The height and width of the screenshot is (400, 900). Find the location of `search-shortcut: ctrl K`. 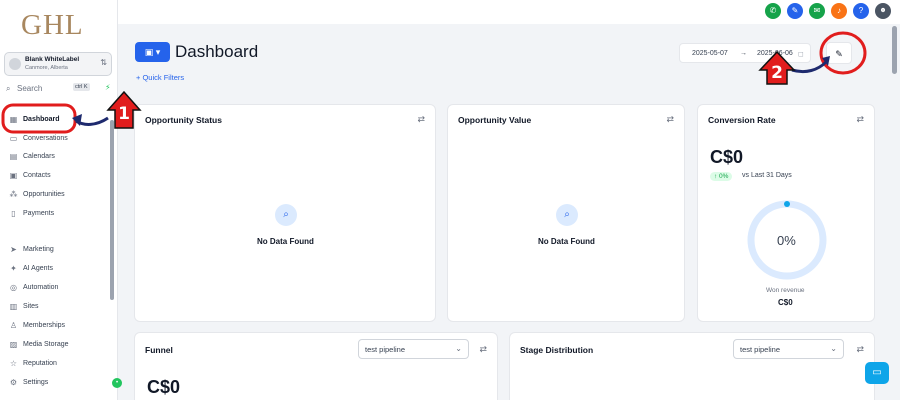

search-shortcut: ctrl K is located at coordinates (81, 87).